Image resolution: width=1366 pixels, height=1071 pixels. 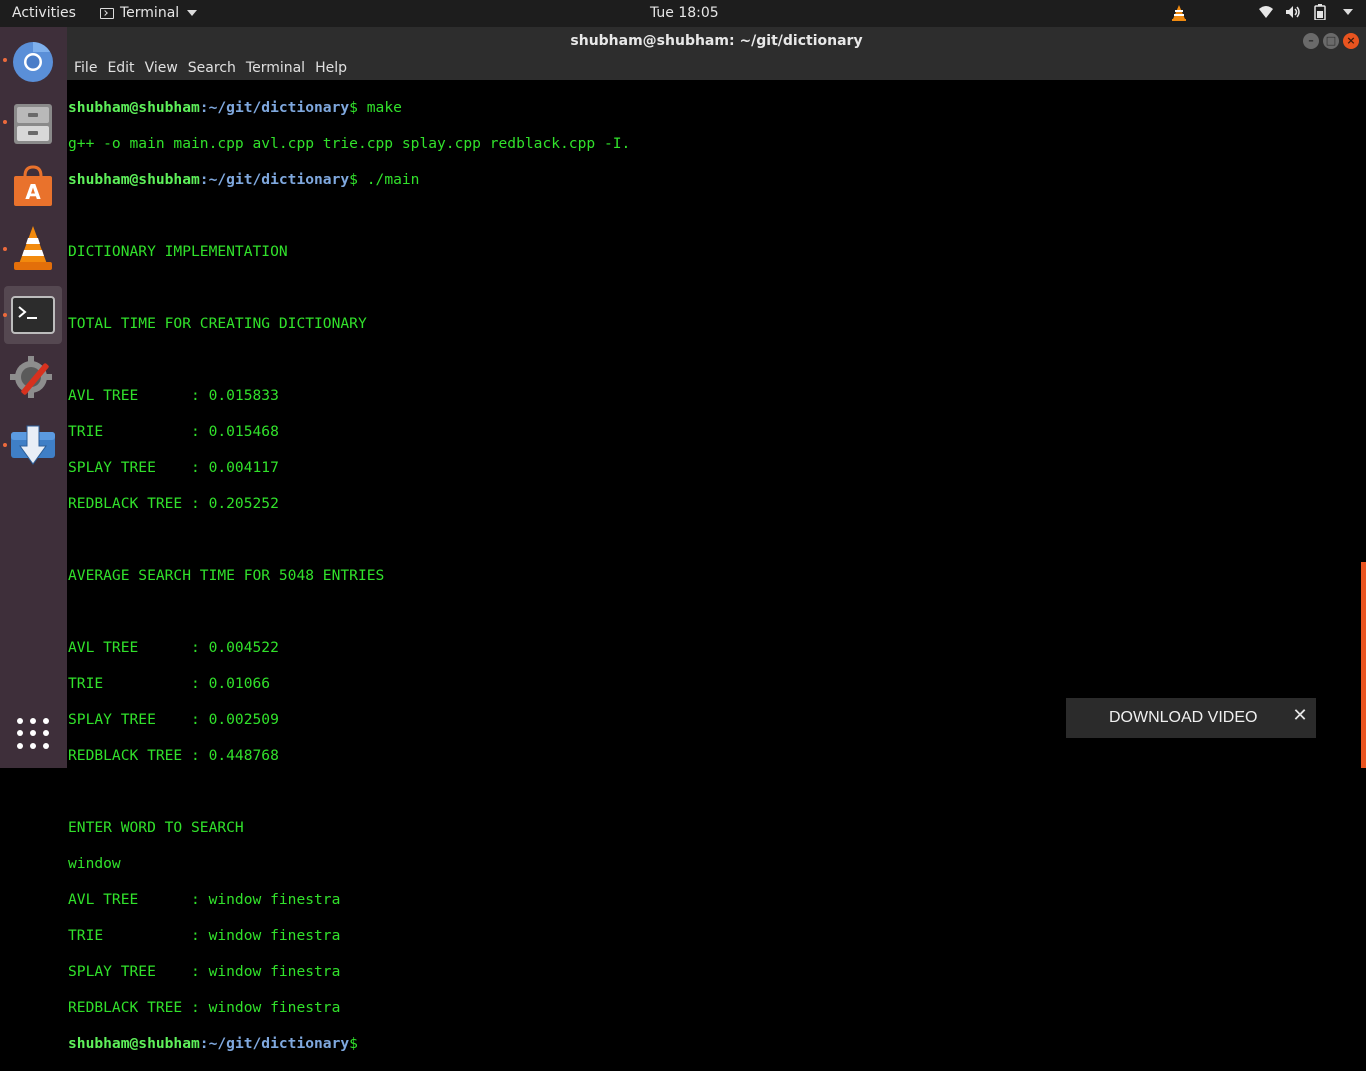 I want to click on dock-item-files, so click(x=33, y=124).